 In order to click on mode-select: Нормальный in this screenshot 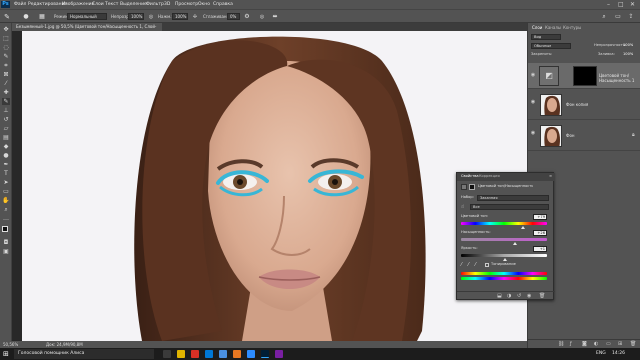, I will do `click(87, 16)`.